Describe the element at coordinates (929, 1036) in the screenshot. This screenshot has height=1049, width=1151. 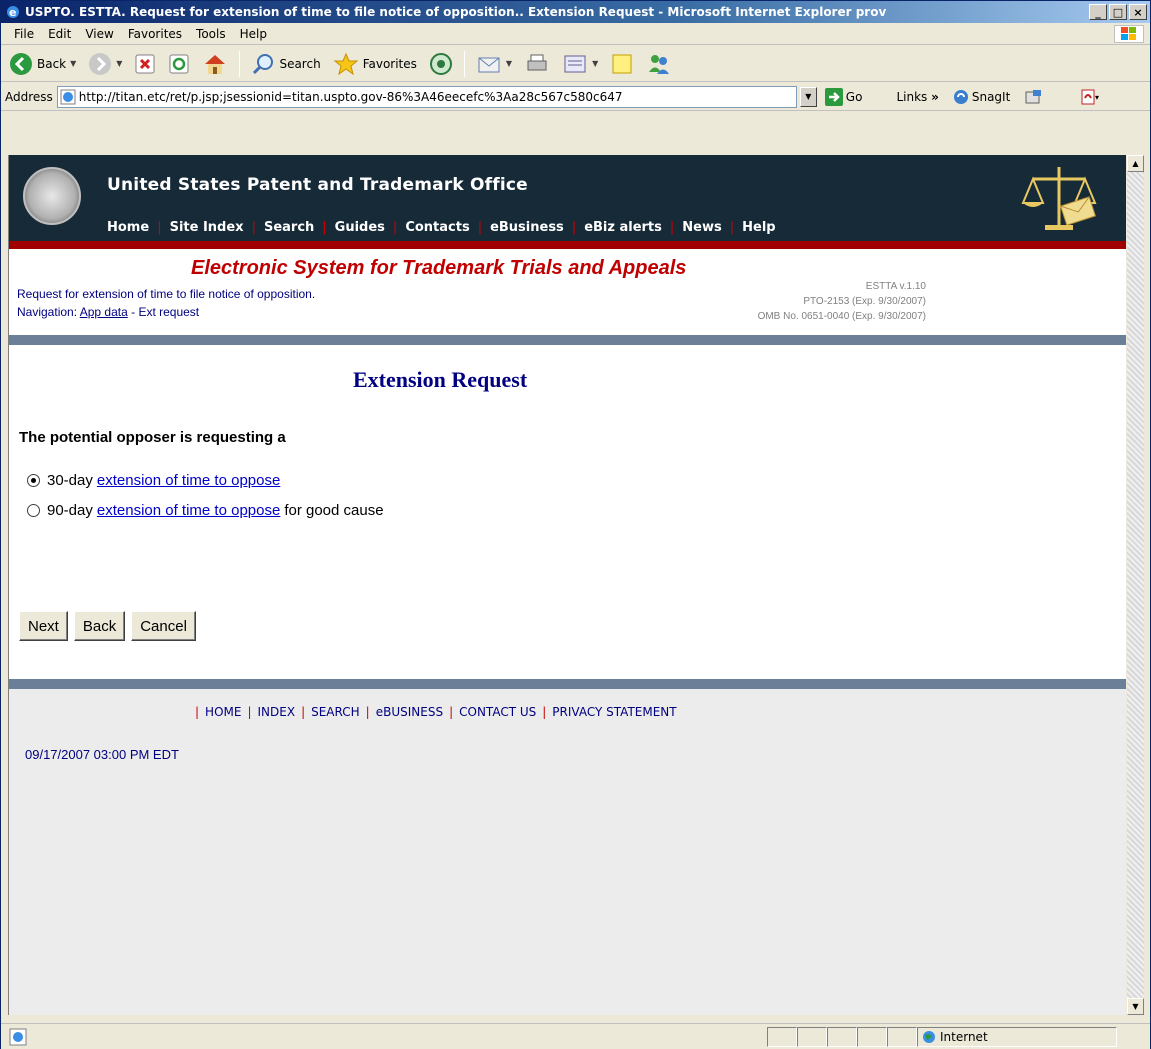
I see `internet-globe-icon` at that location.